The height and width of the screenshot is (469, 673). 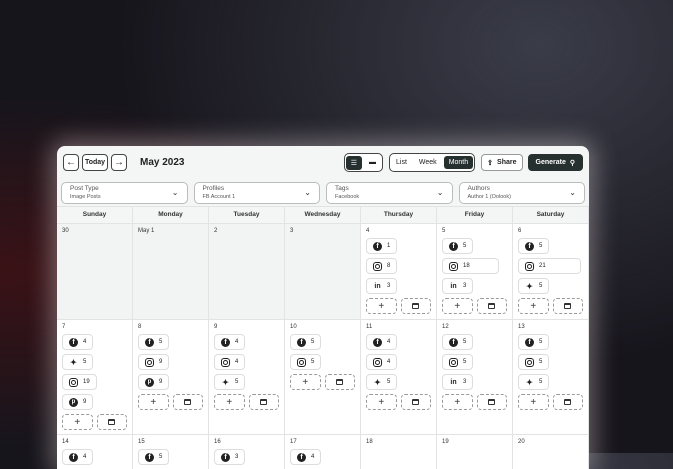 I want to click on day-cell: 5 f 5 18 in 3 +, so click(x=475, y=271).